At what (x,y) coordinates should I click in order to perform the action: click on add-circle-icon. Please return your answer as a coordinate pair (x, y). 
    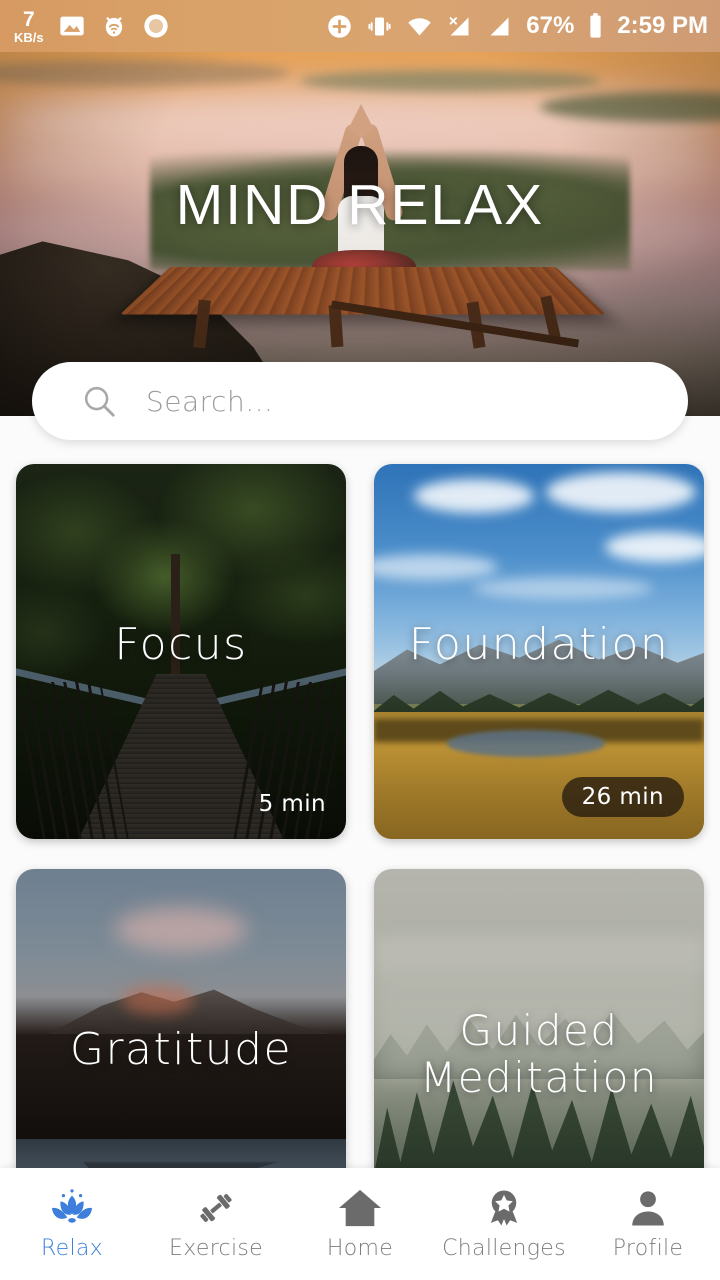
    Looking at the image, I should click on (339, 26).